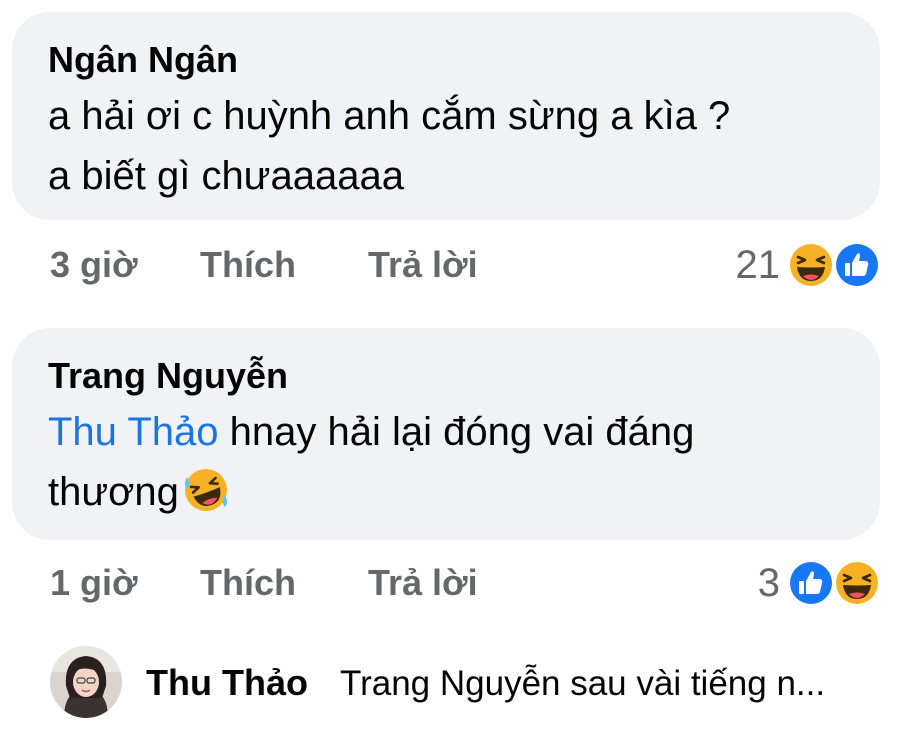  Describe the element at coordinates (227, 683) in the screenshot. I see `reply-author: Thu Thảo` at that location.